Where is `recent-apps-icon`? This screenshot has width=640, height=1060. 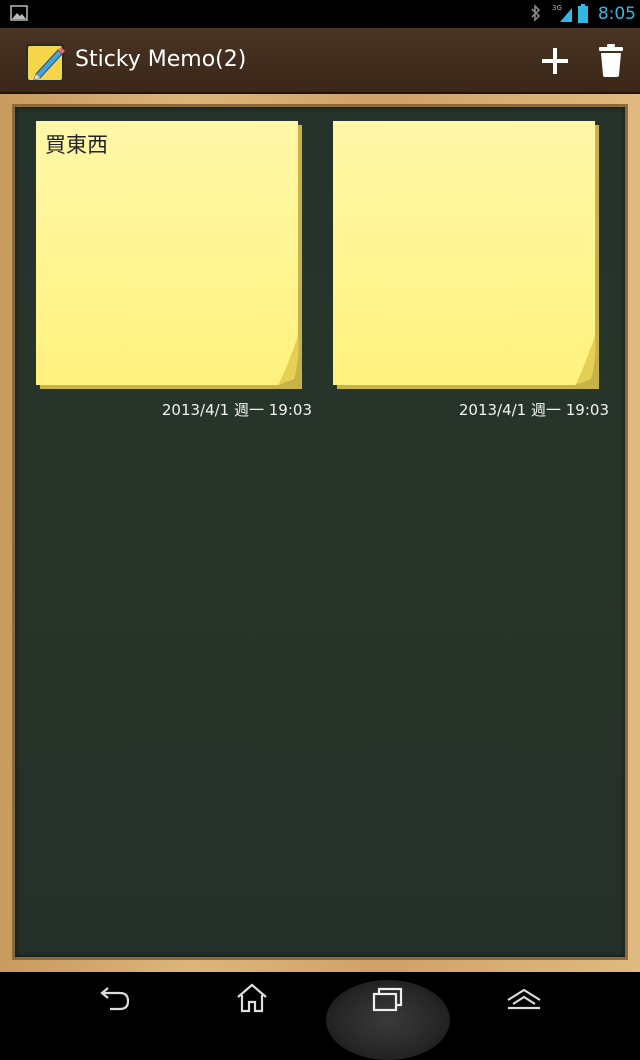
recent-apps-icon is located at coordinates (388, 998).